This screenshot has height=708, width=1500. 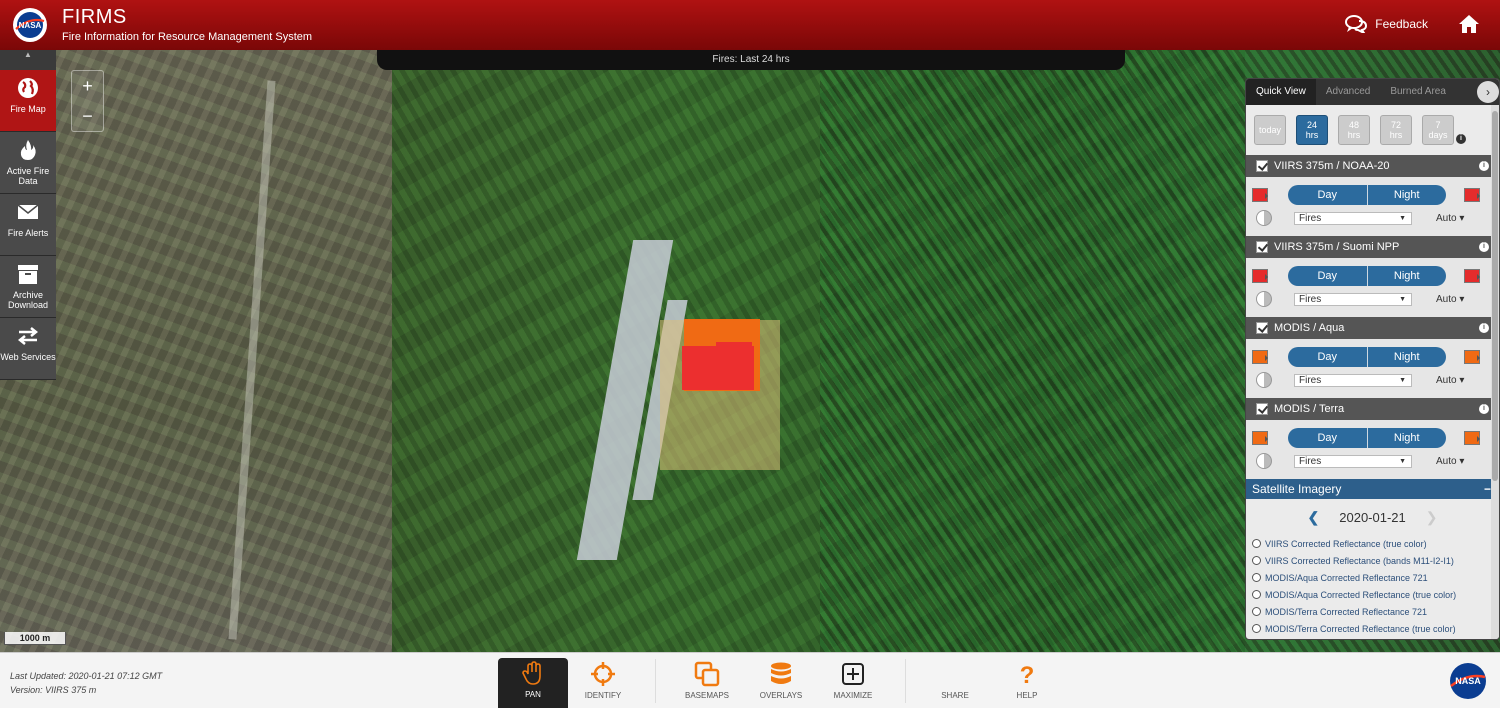 What do you see at coordinates (1375, 611) in the screenshot?
I see `imagery-option: MODIS/Terra Corrected Reflectance 721` at bounding box center [1375, 611].